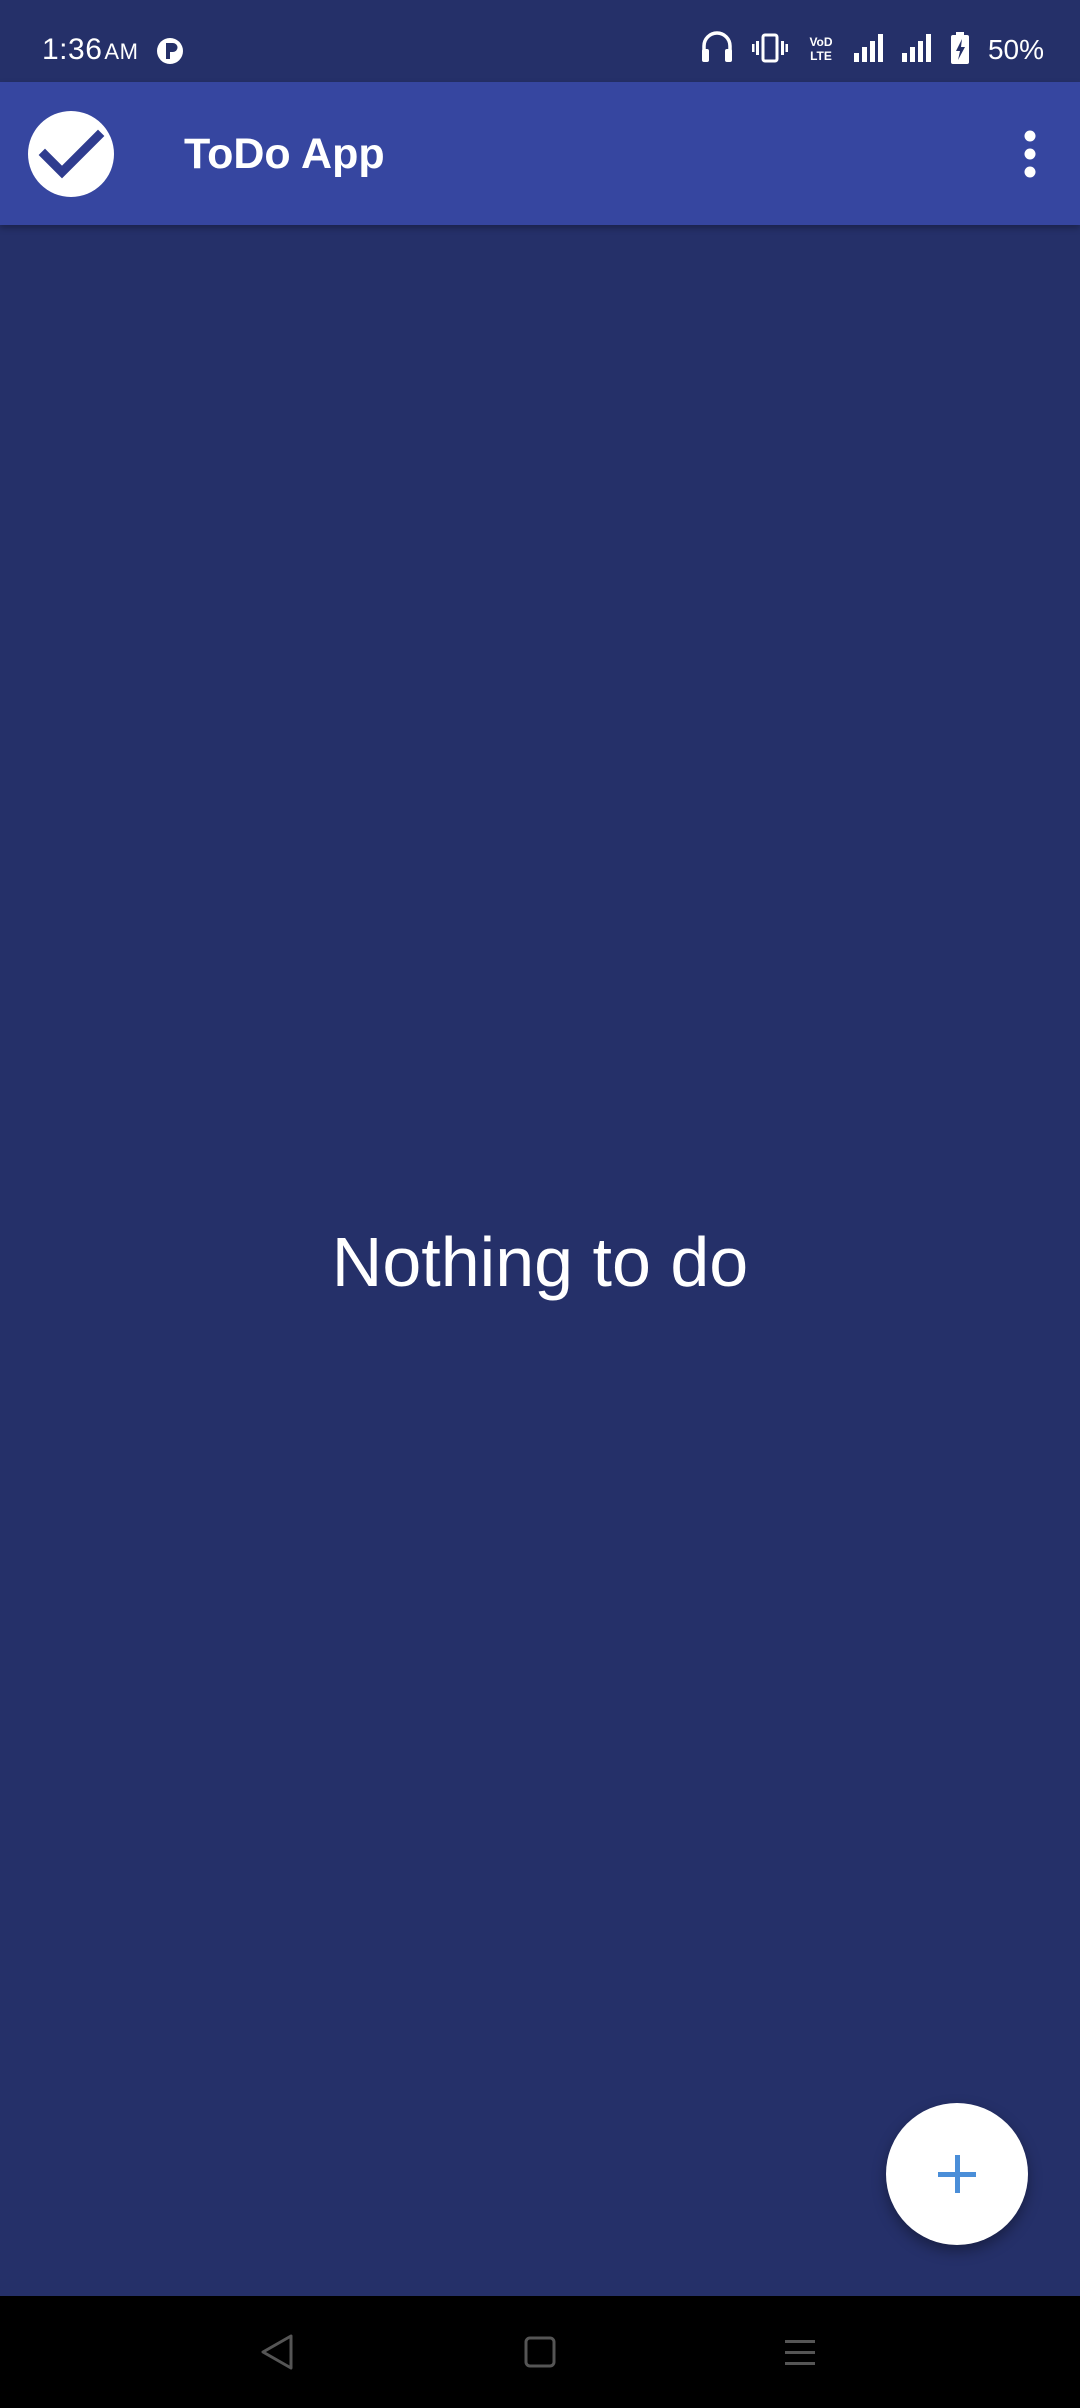  I want to click on status-time: 1:36AM, so click(90, 51).